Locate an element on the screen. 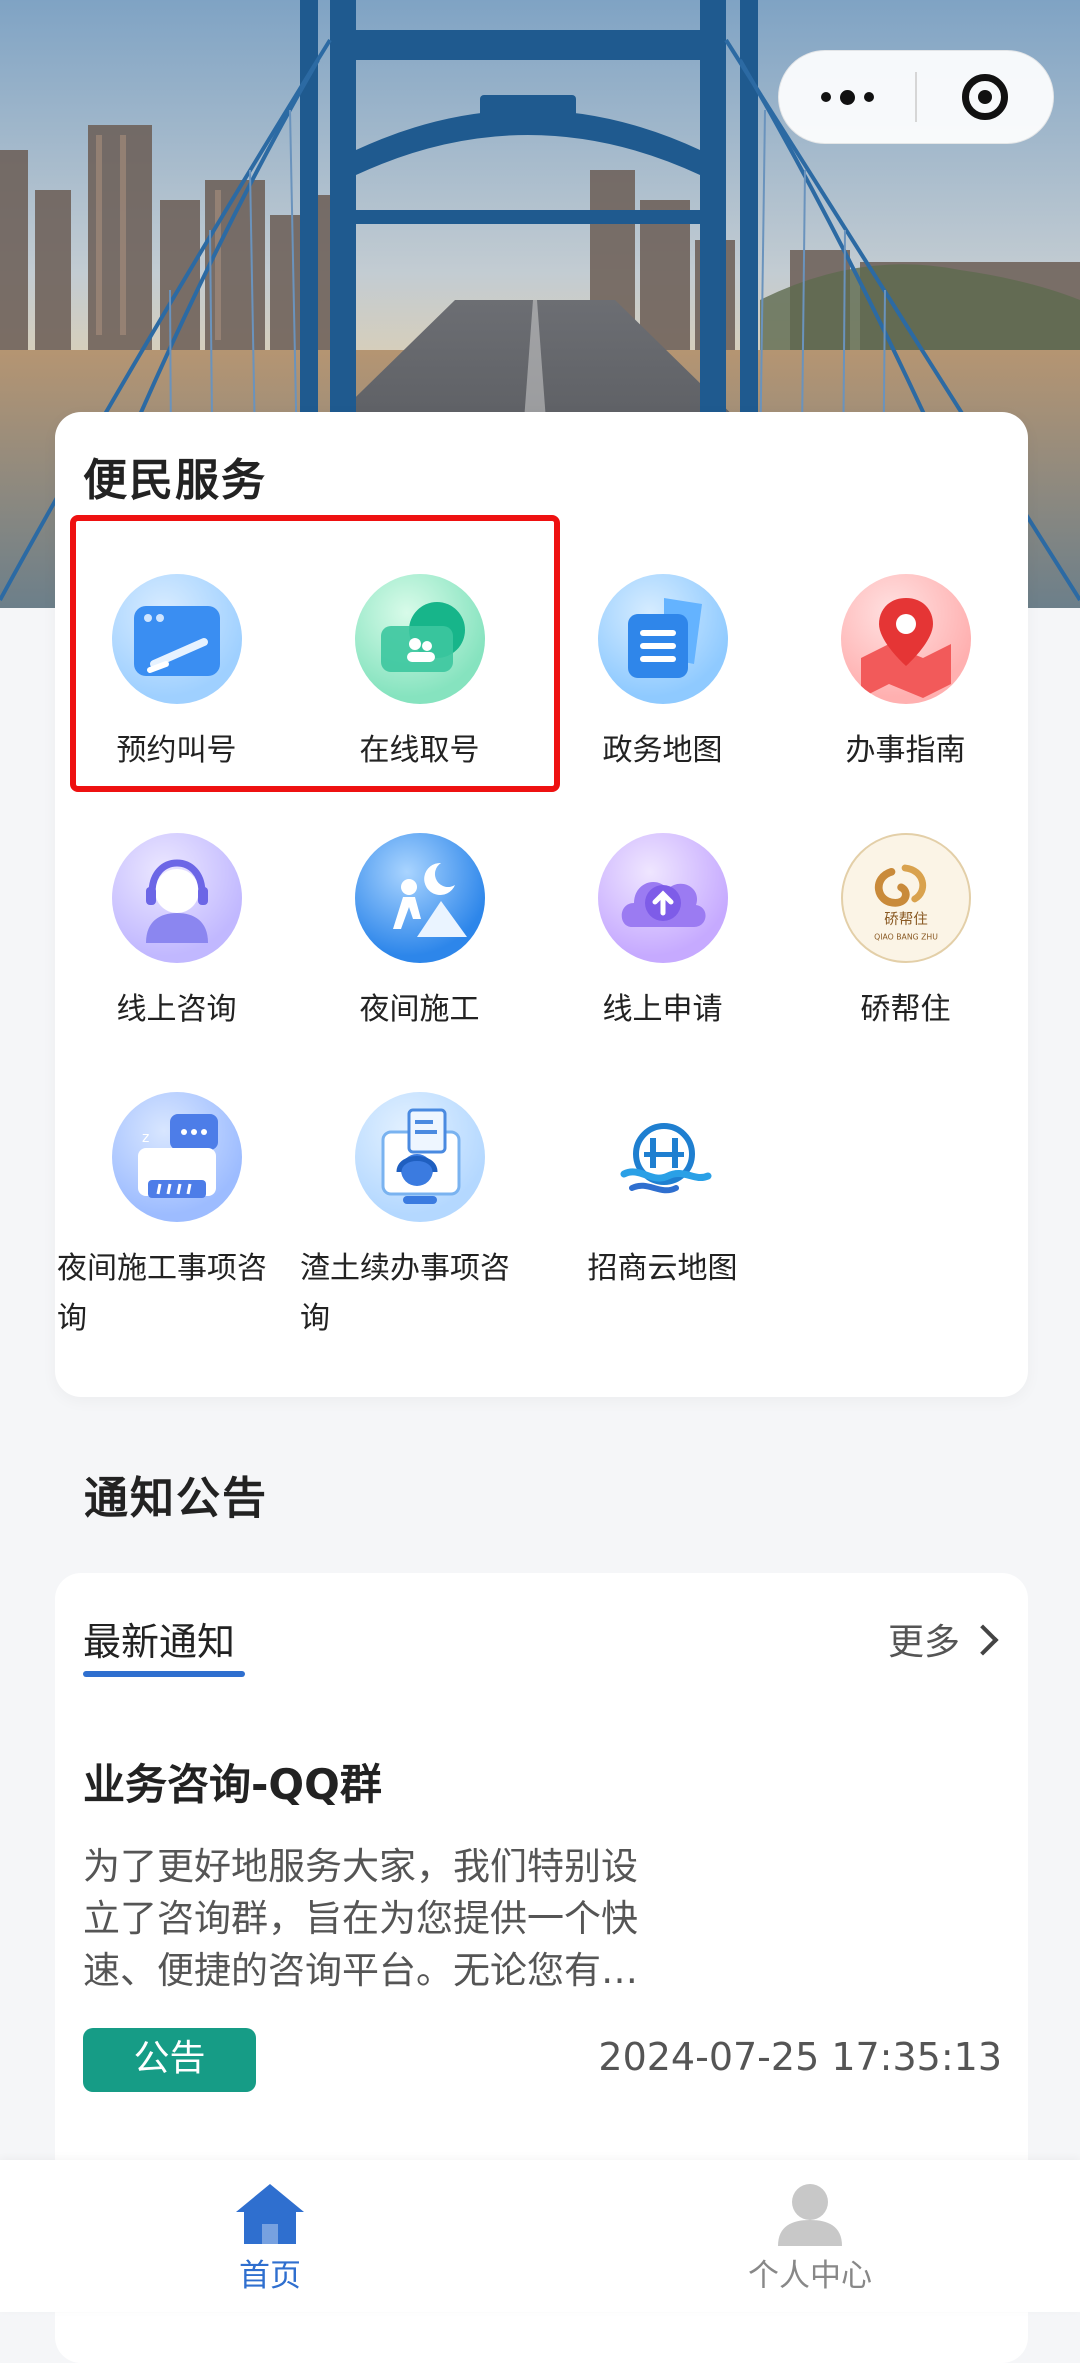 This screenshot has height=2363, width=1080. miniprogram-capsule is located at coordinates (916, 97).